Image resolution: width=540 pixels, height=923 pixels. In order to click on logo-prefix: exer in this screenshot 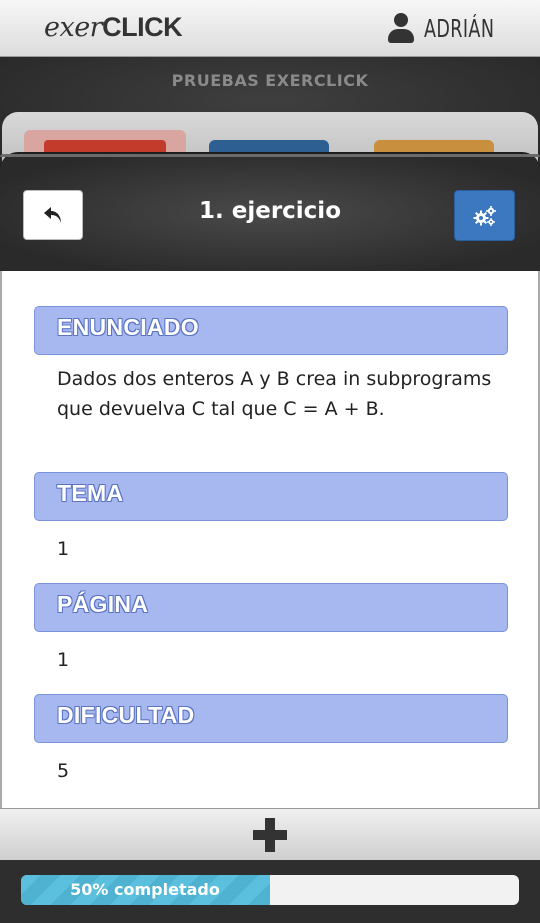, I will do `click(73, 27)`.